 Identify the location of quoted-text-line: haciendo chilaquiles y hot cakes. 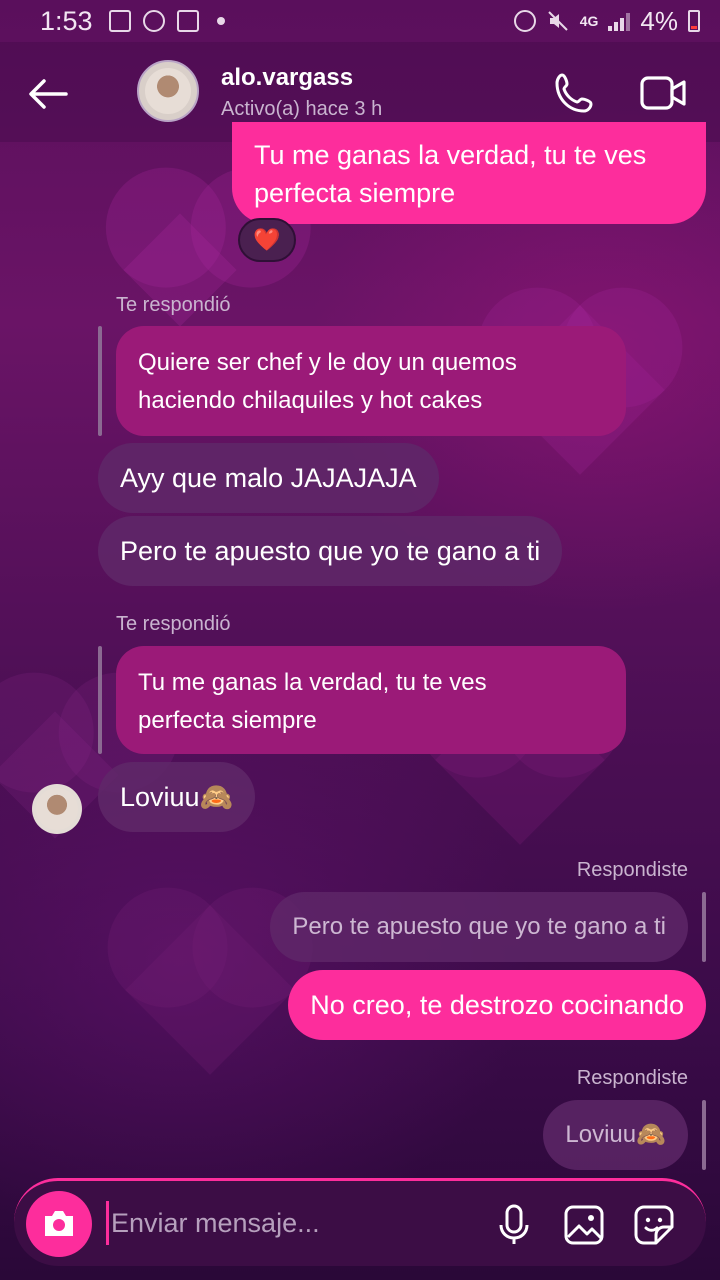
(310, 400).